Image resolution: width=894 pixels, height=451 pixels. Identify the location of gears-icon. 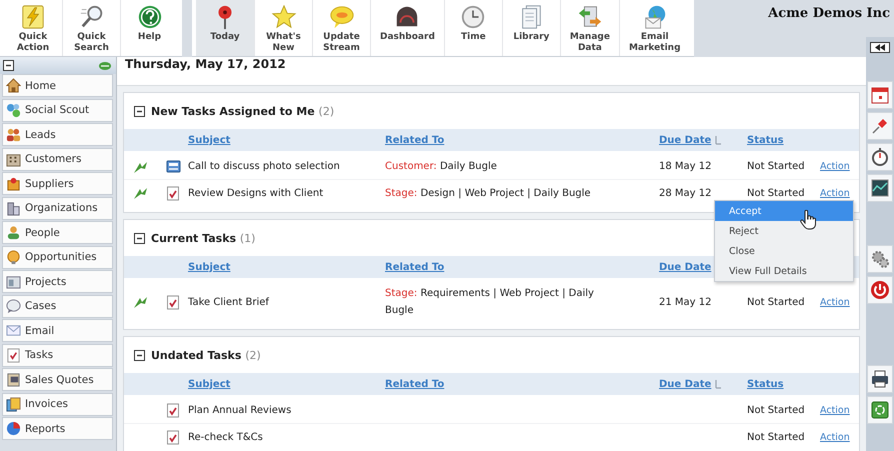
(880, 259).